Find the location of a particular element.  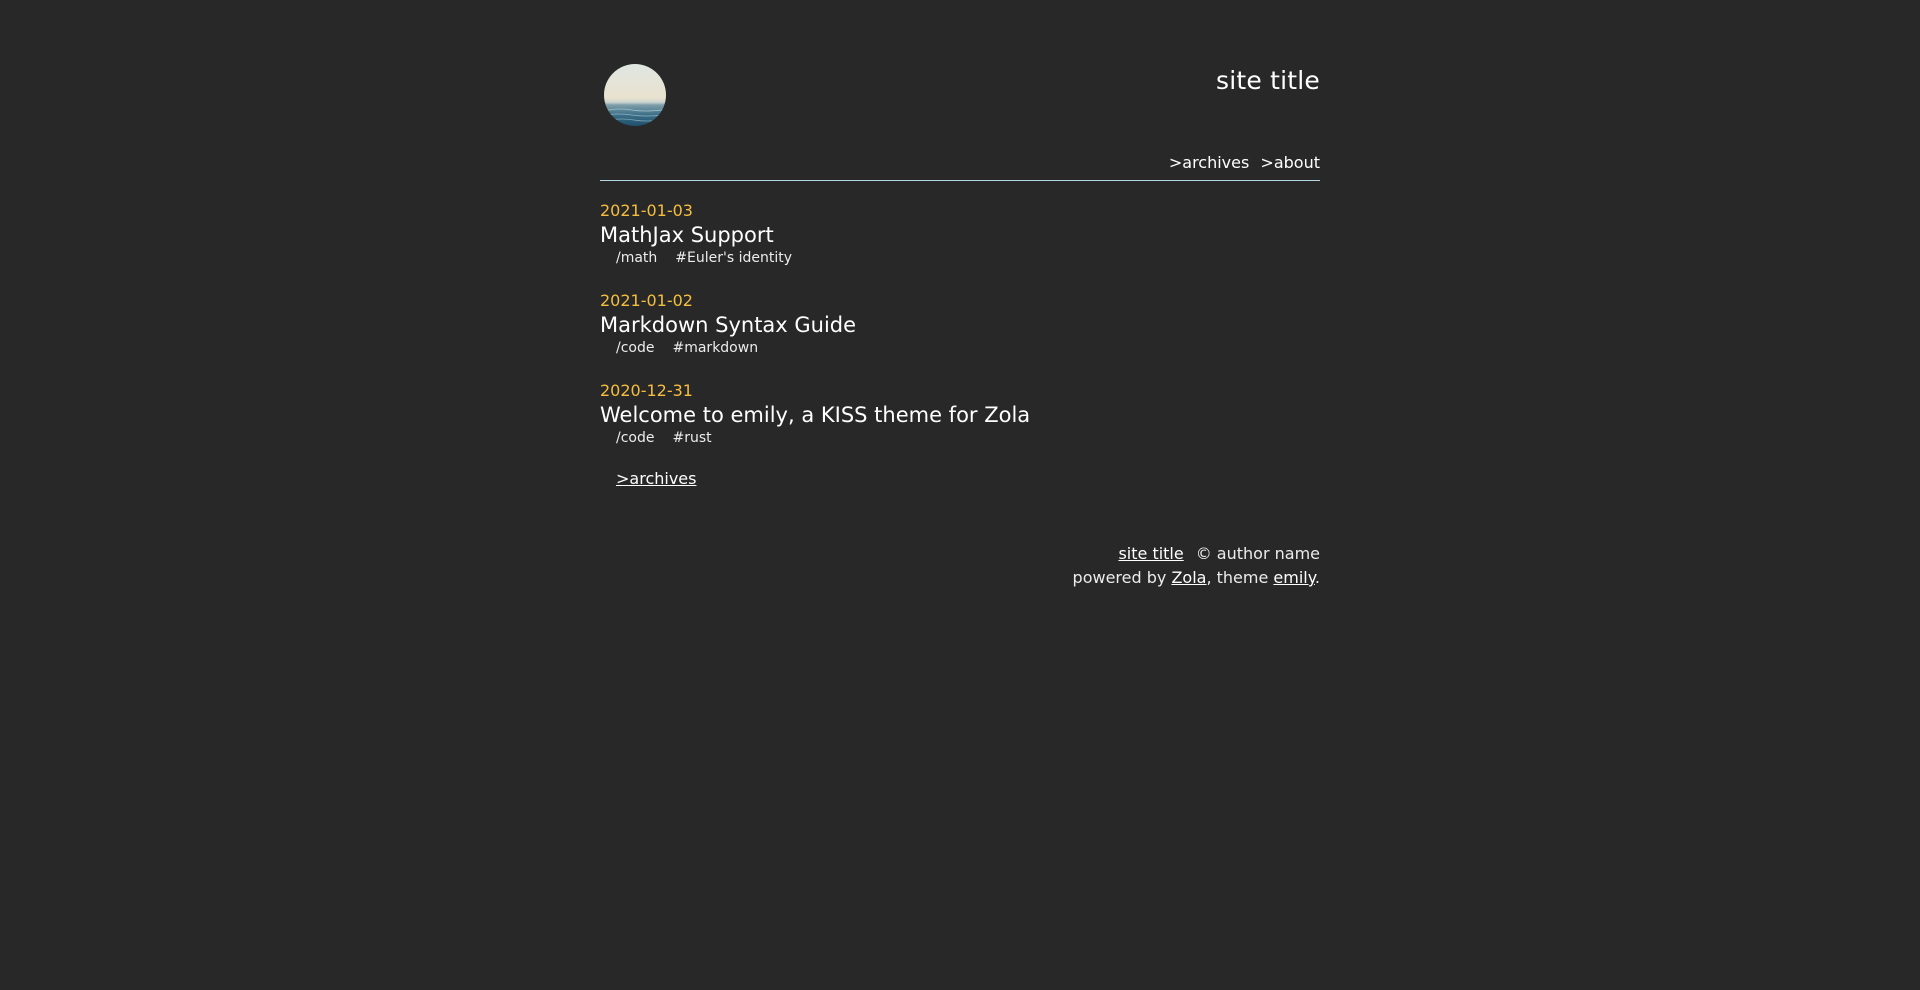

post-title-link: Markdown Syntax Guide is located at coordinates (960, 325).